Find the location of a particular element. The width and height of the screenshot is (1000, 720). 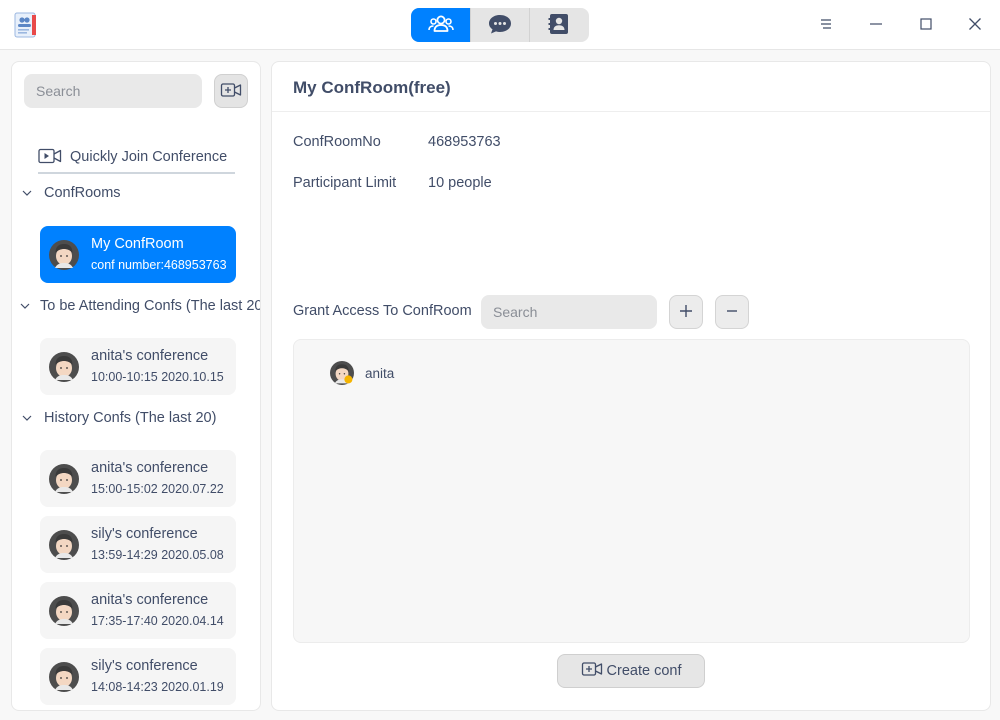

minimize-button is located at coordinates (876, 25).